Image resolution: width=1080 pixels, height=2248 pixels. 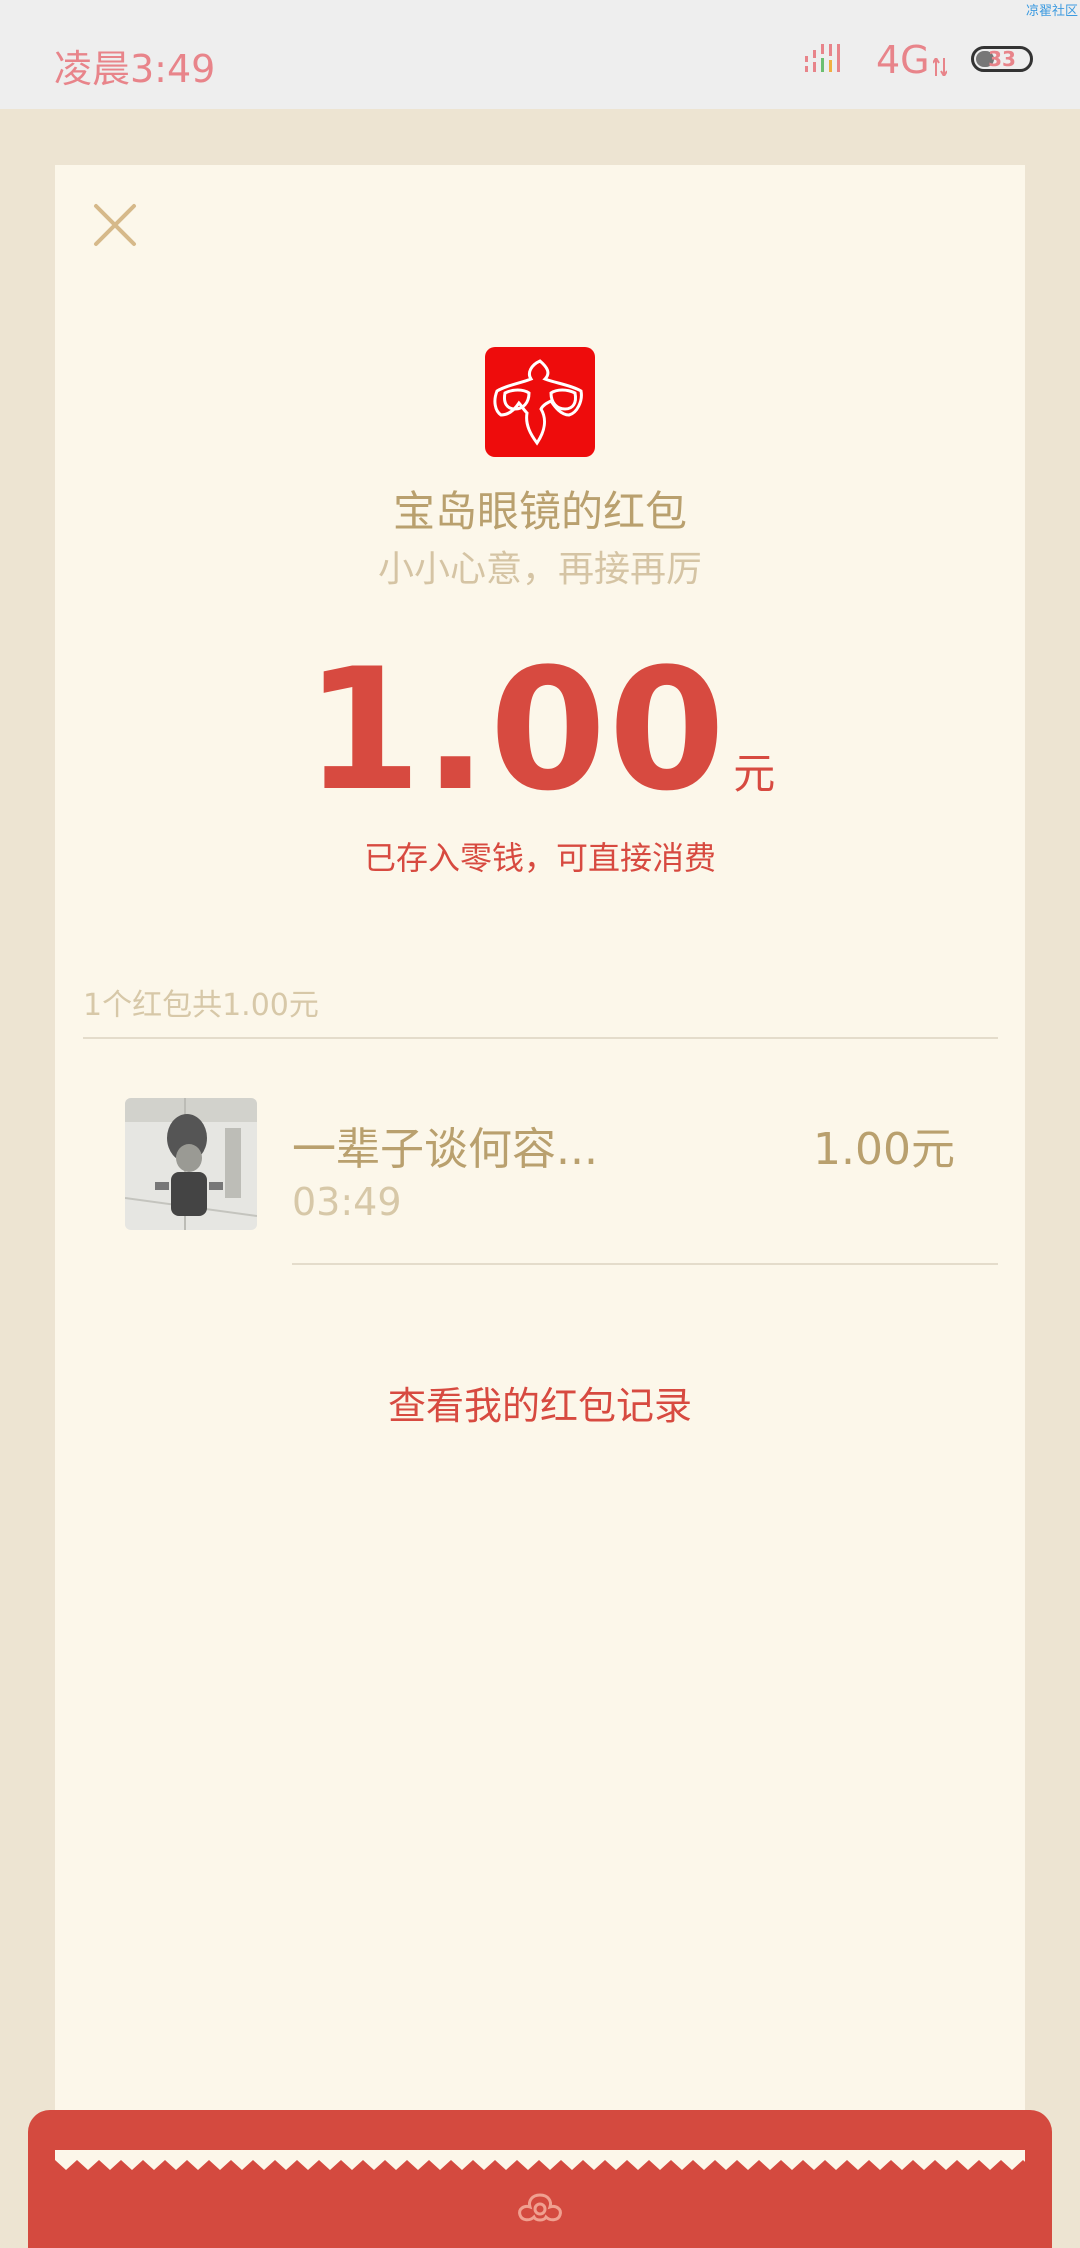 I want to click on battery-text: 33, so click(x=1002, y=59).